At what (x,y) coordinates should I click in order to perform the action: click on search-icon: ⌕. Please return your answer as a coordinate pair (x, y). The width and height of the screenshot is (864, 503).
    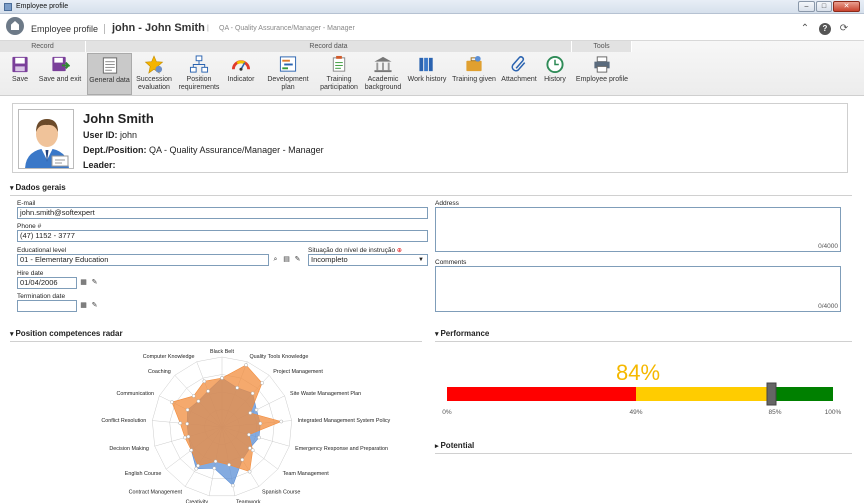
    Looking at the image, I should click on (275, 259).